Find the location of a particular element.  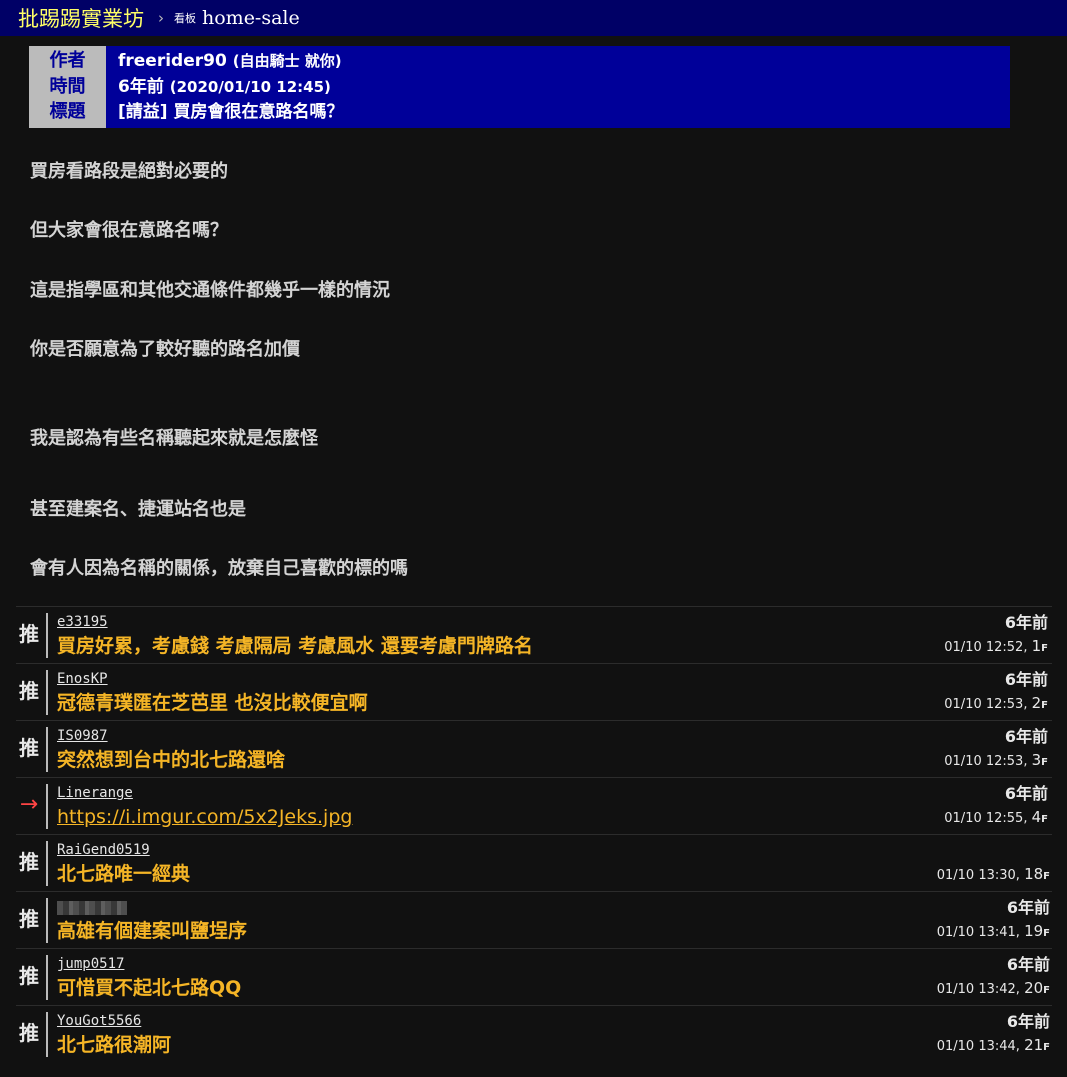

comment-content: 北七路很潮阿 is located at coordinates (114, 1045).